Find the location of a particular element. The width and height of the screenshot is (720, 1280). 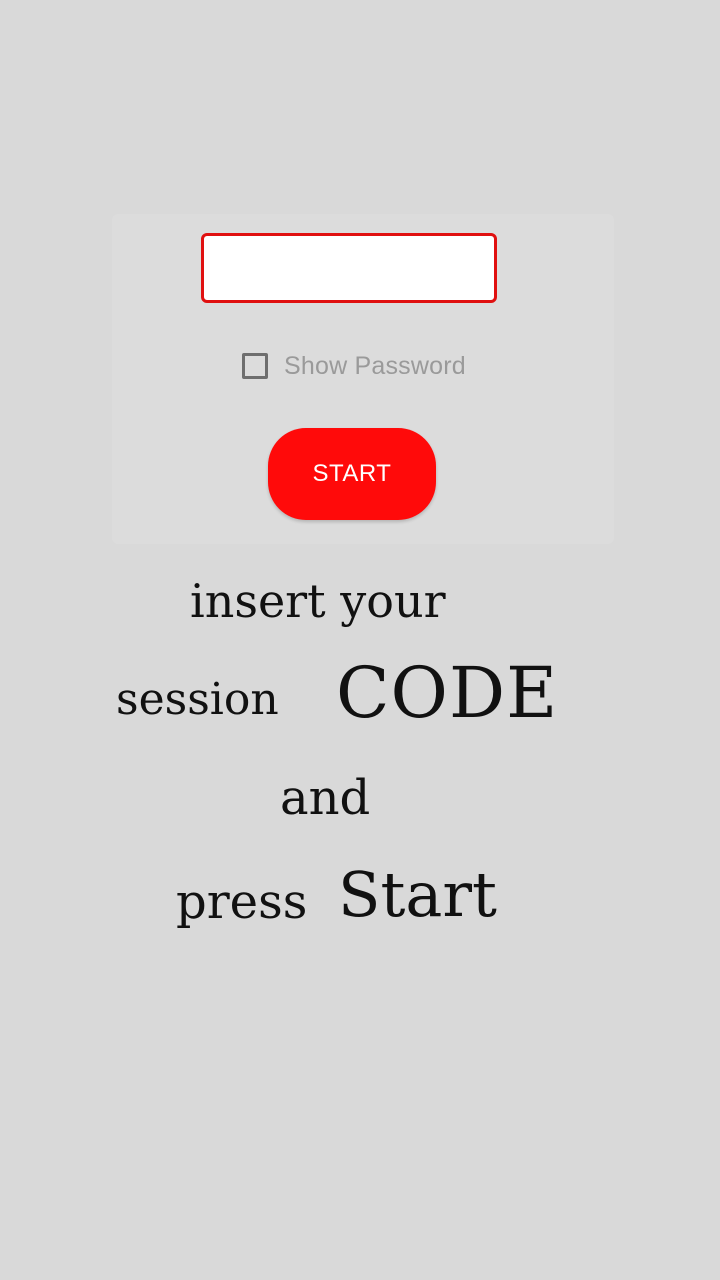

start-button: START is located at coordinates (352, 474).